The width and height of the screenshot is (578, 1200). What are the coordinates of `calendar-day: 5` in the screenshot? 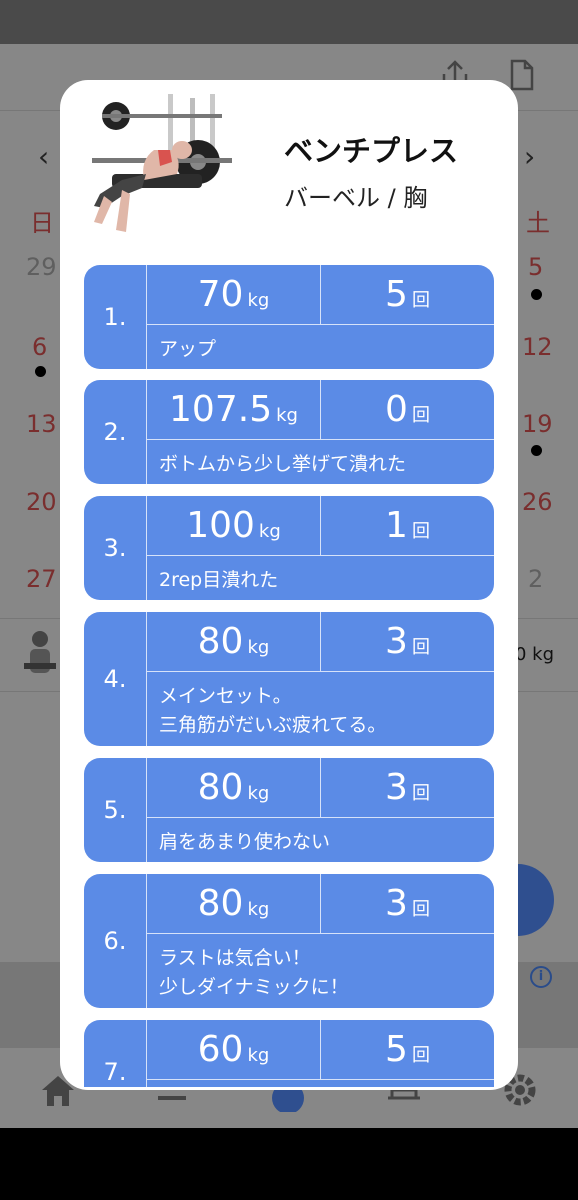 It's located at (535, 267).